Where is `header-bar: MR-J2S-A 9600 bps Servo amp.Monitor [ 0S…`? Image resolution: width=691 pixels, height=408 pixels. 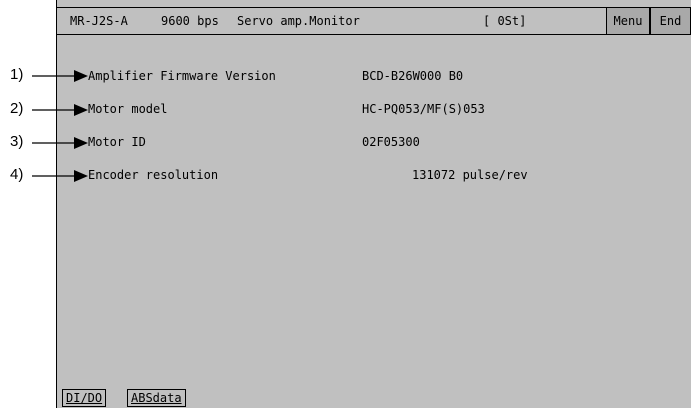
header-bar: MR-J2S-A 9600 bps Servo amp.Monitor [ 0S… is located at coordinates (373, 21).